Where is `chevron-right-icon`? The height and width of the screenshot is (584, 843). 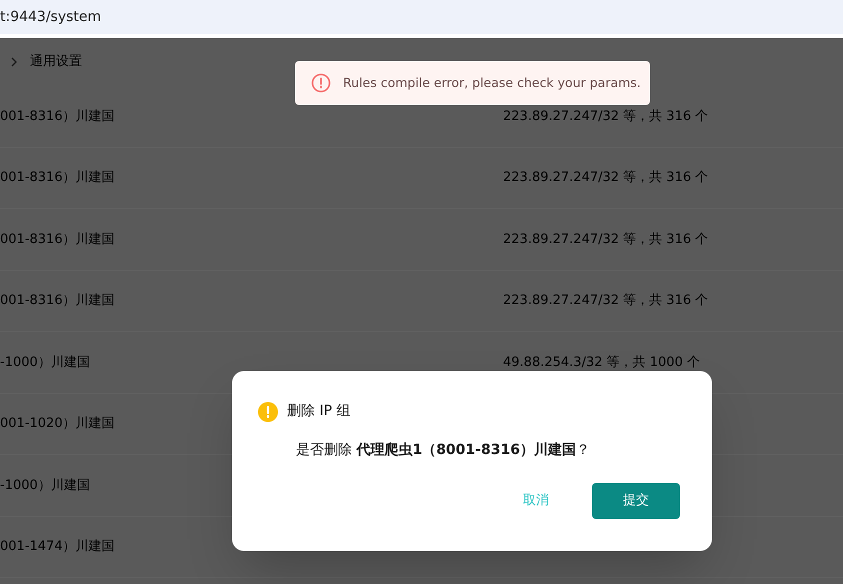
chevron-right-icon is located at coordinates (14, 62).